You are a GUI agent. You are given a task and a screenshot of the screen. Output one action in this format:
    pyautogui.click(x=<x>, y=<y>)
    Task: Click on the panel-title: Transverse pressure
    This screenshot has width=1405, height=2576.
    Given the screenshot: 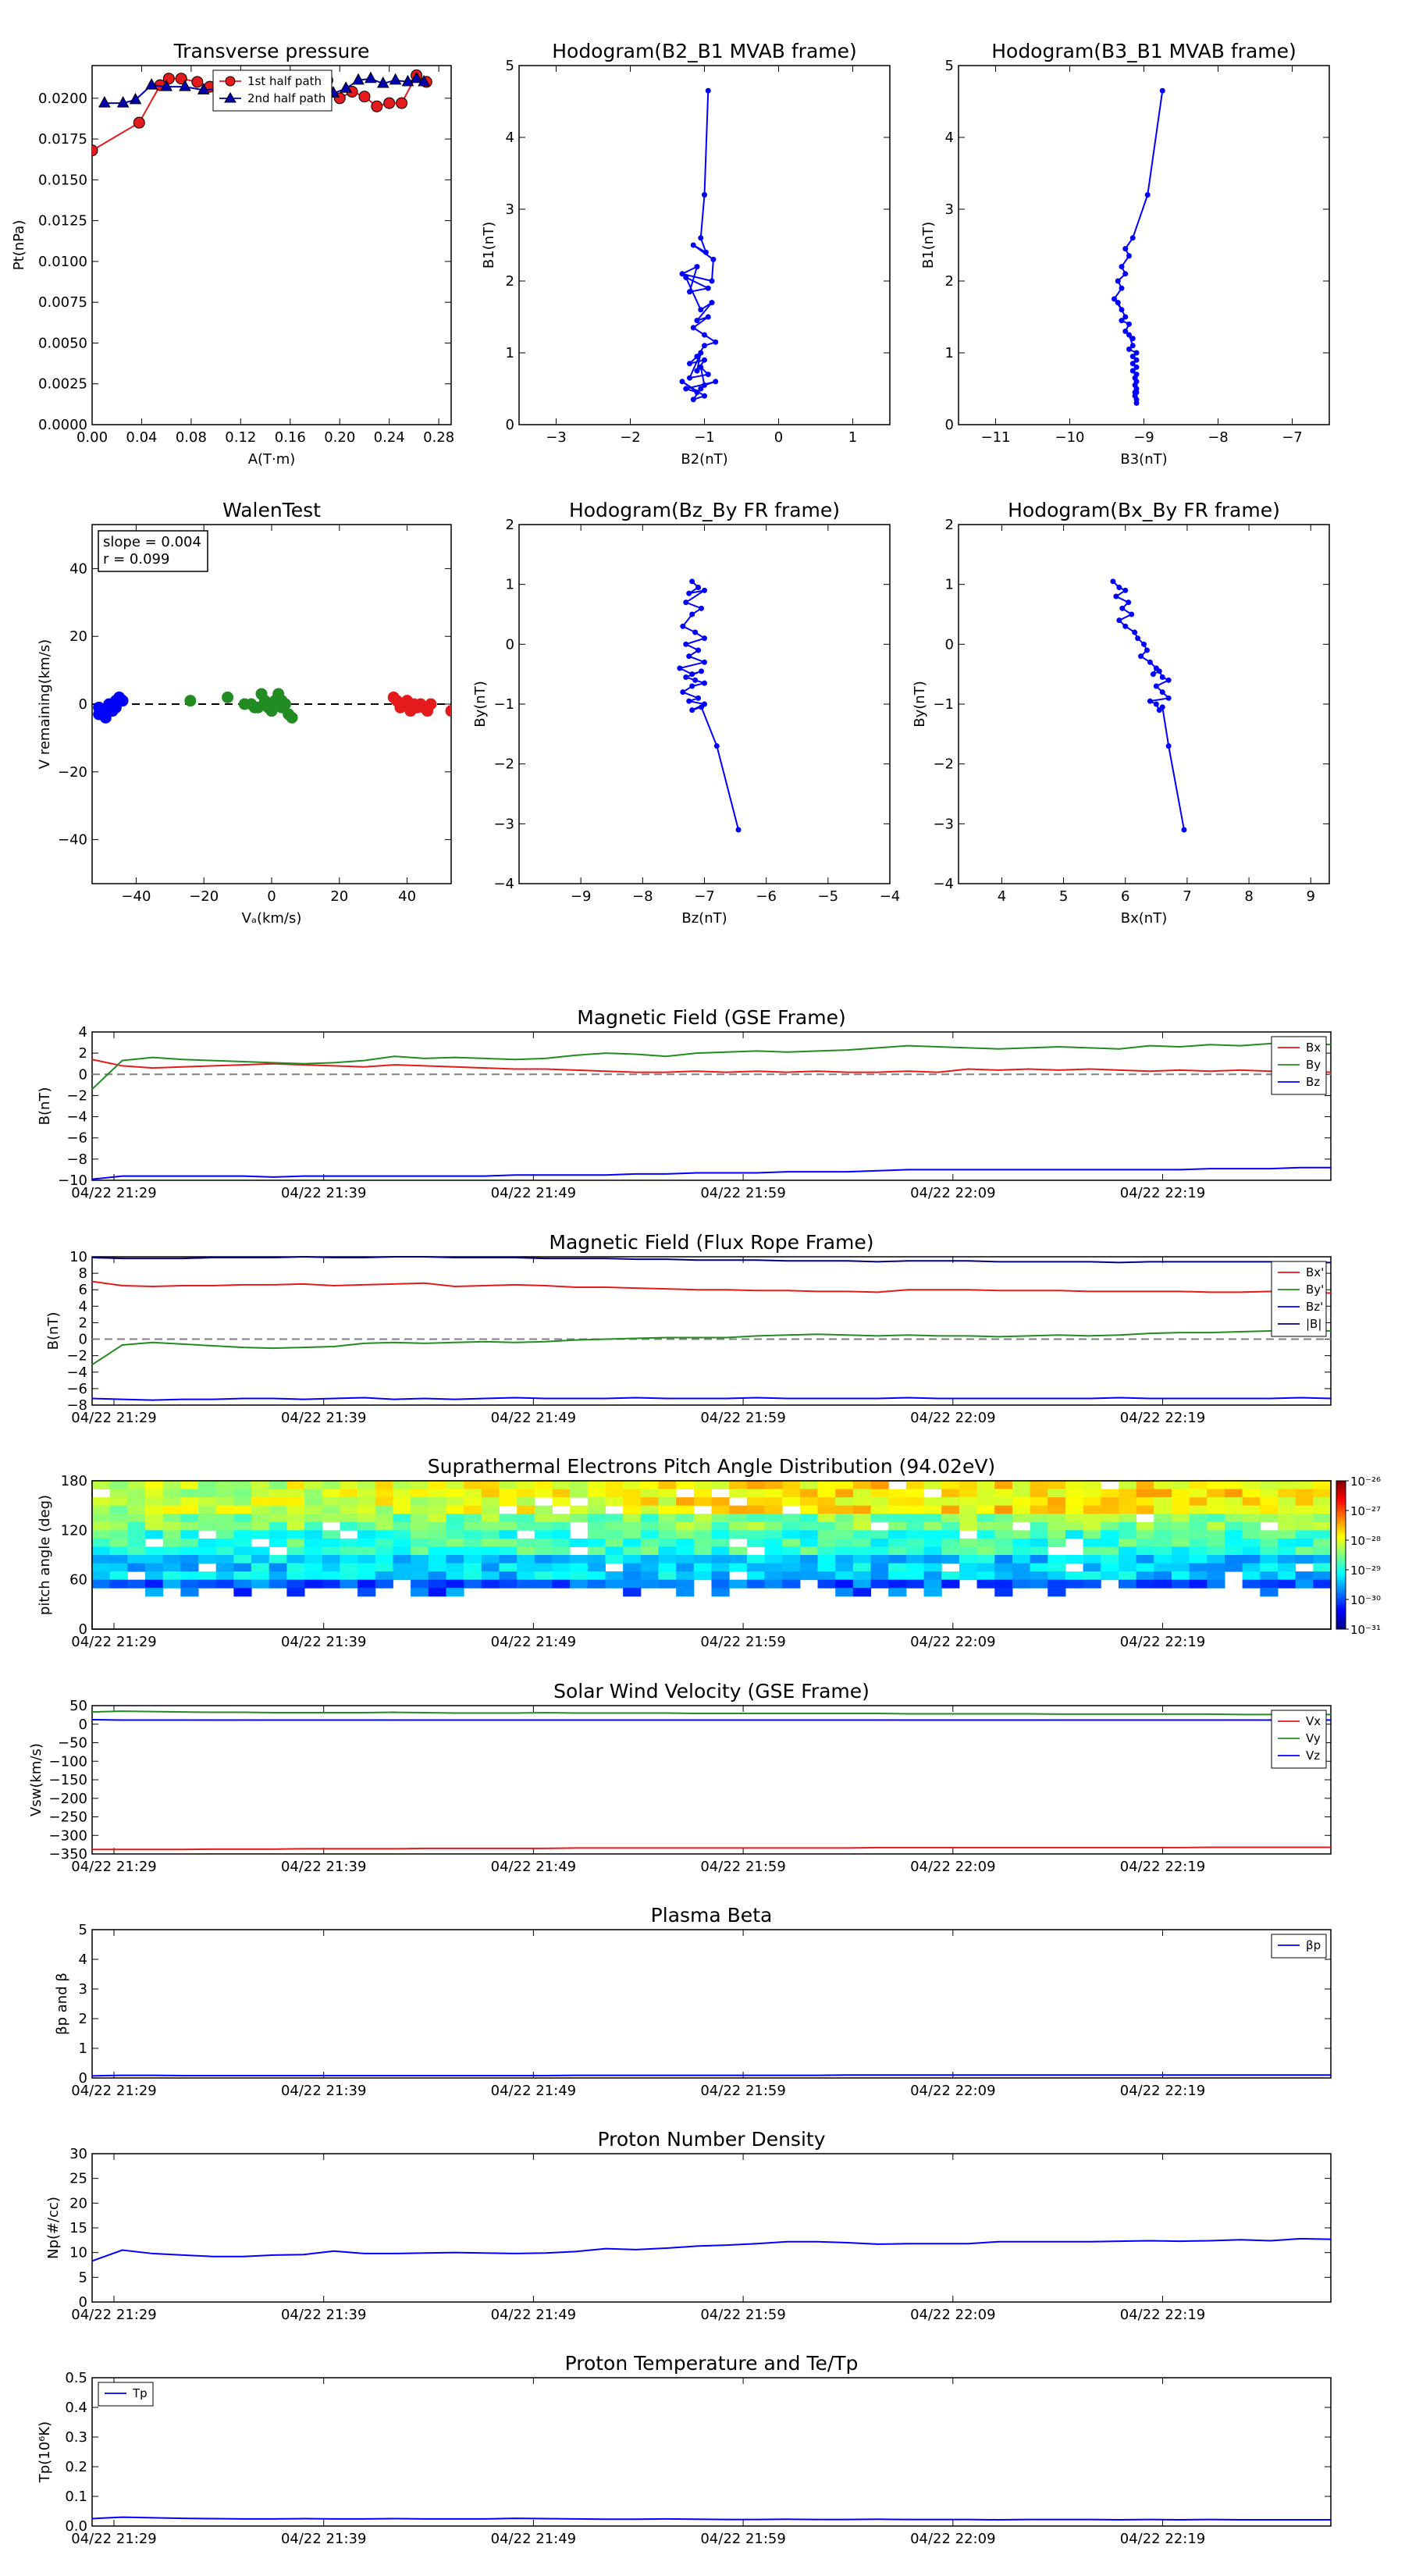 What is the action you would take?
    pyautogui.click(x=271, y=51)
    